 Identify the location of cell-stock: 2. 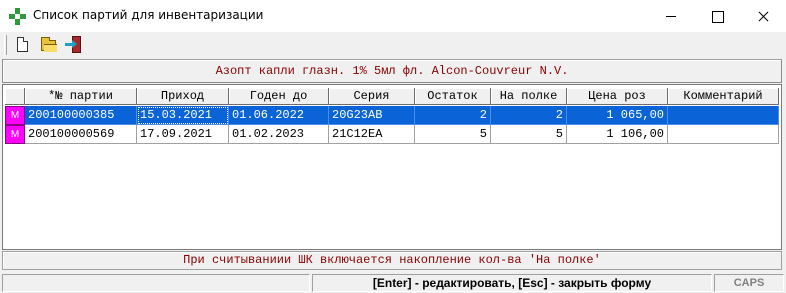
(453, 115).